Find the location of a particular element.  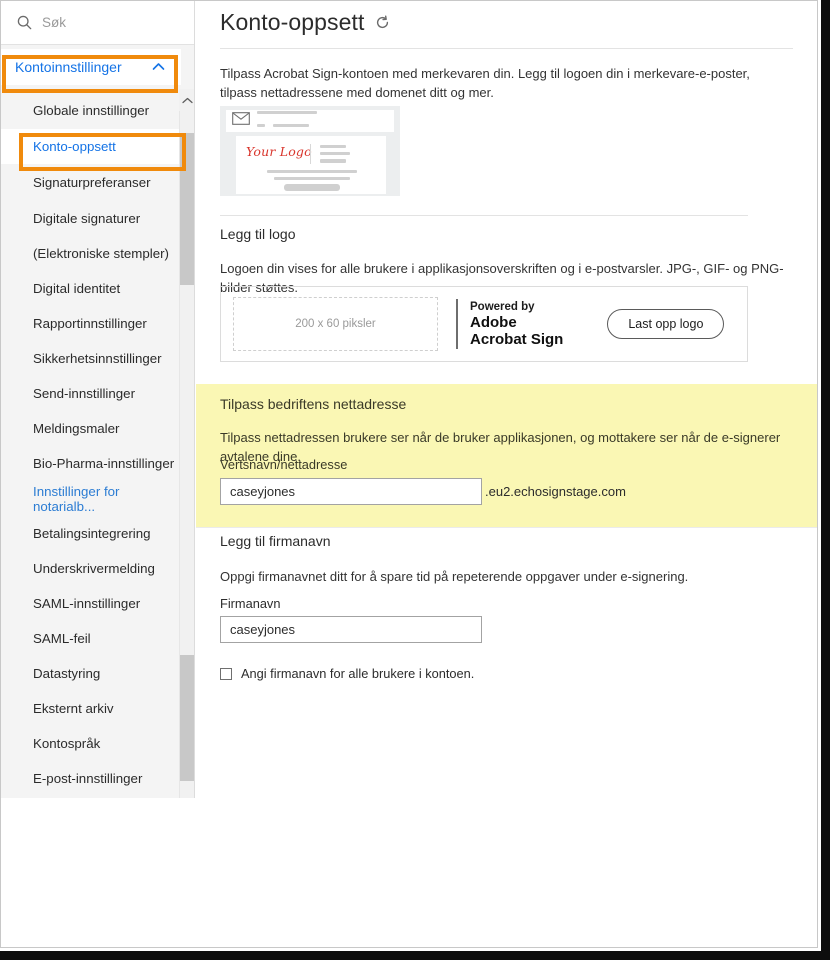

add-logo-divider is located at coordinates (484, 215).